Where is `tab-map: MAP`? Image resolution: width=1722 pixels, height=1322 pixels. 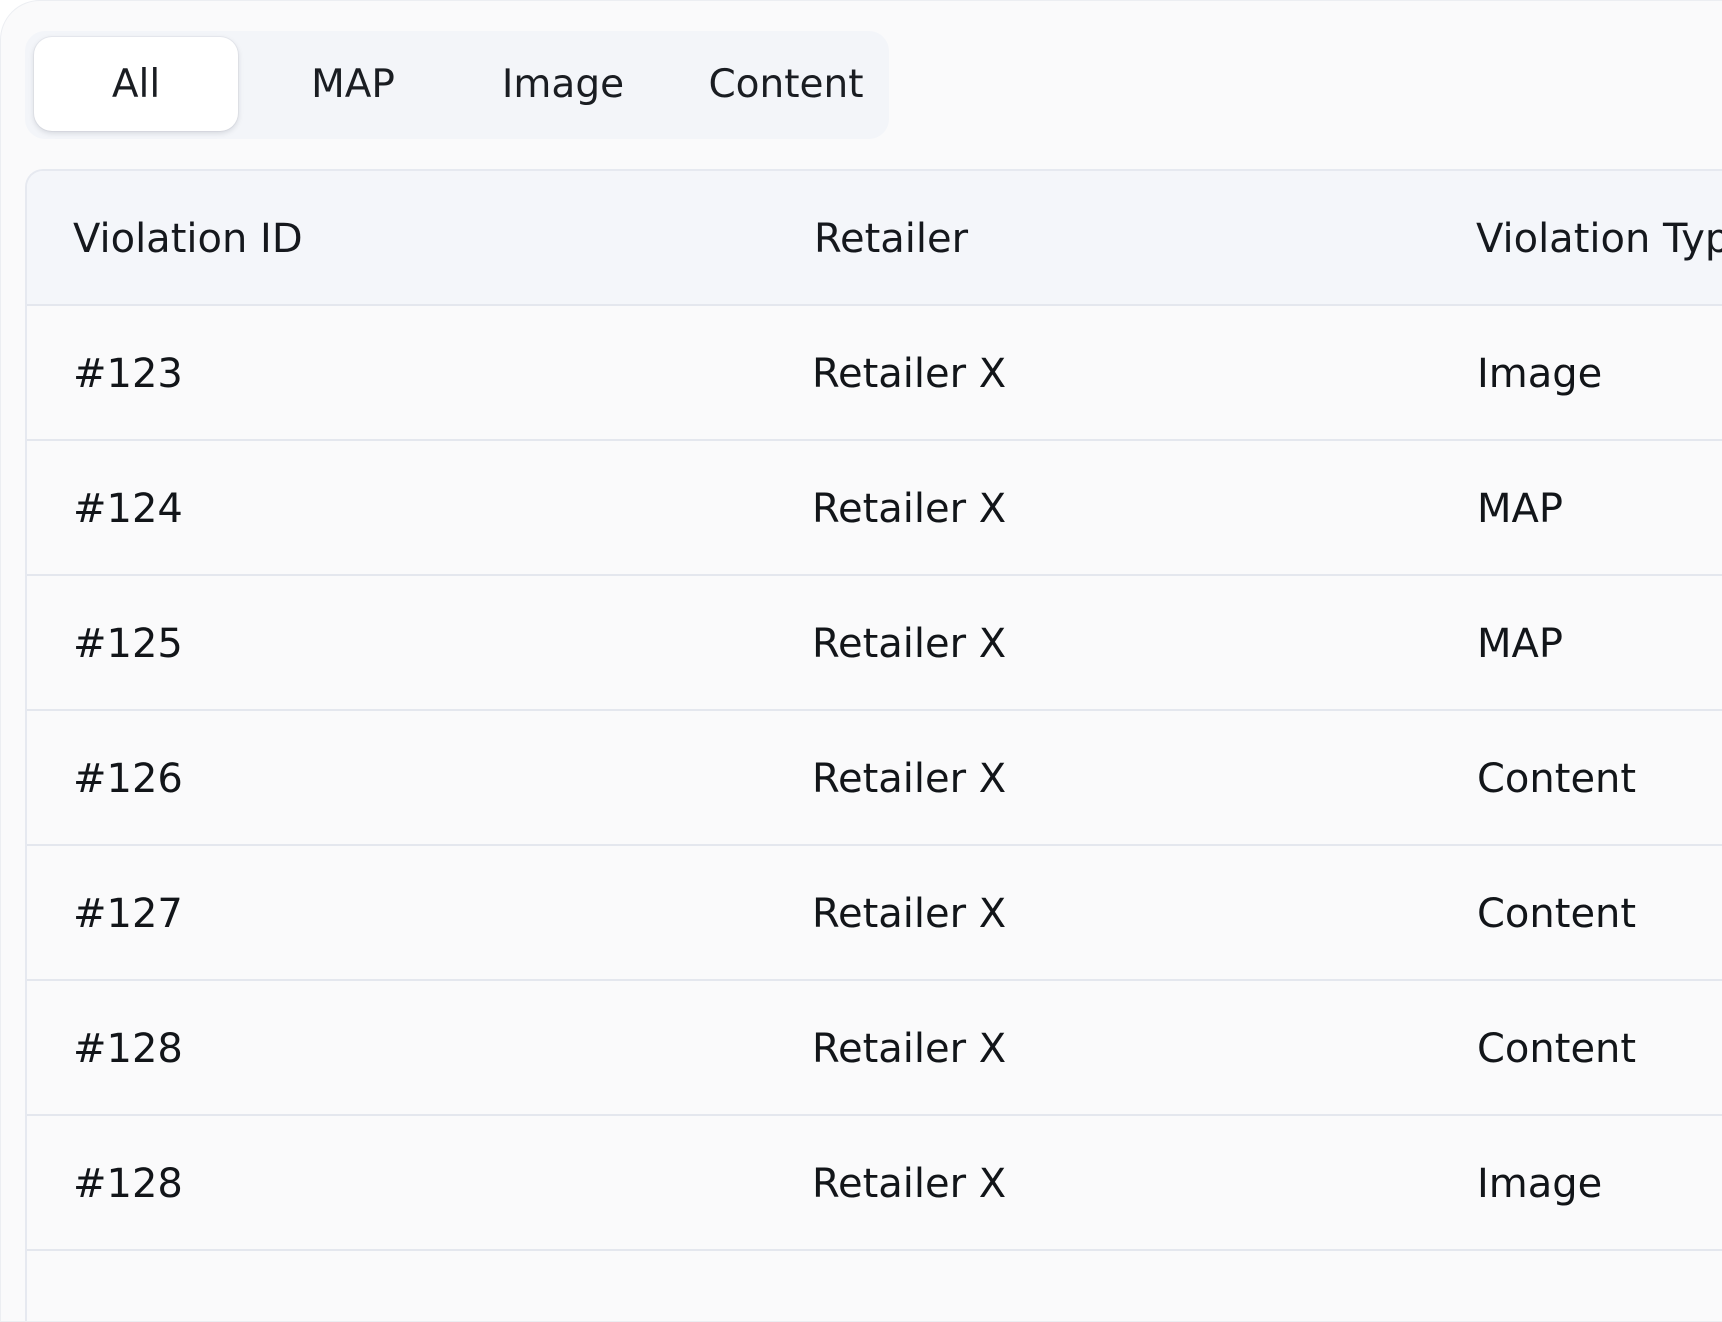
tab-map: MAP is located at coordinates (353, 84).